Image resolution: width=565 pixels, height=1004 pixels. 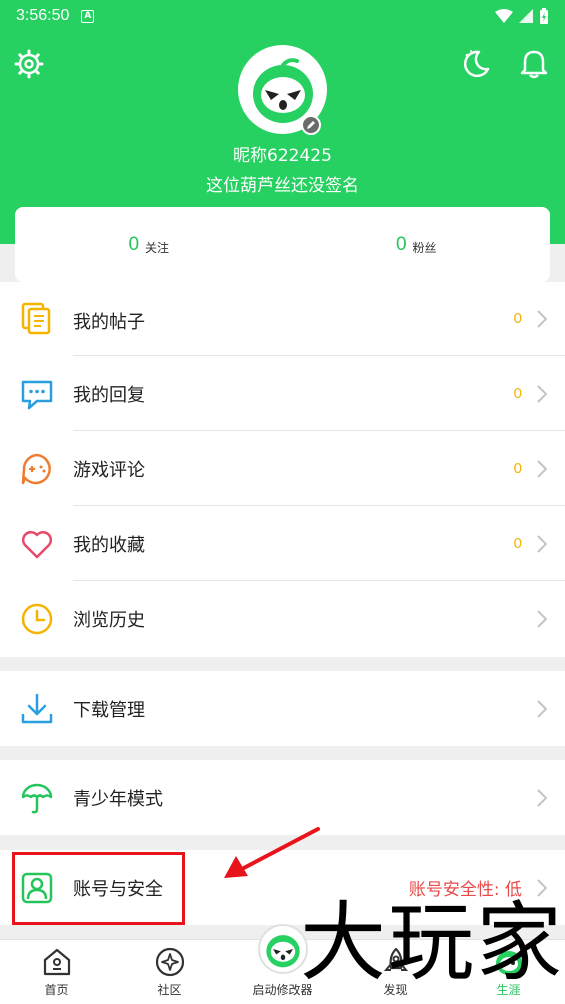 I want to click on menu-item-download-manager: 下载管理, so click(x=282, y=708).